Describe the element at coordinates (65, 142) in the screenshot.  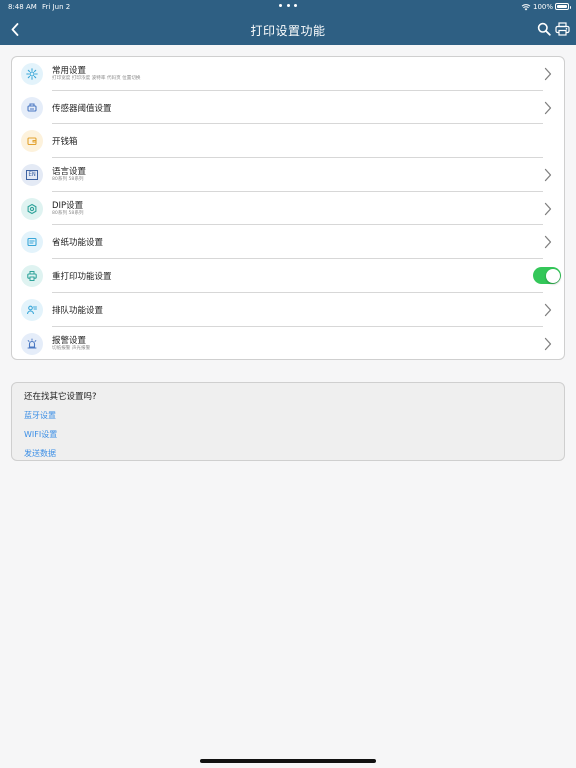
I see `settings-item-title: 开钱箱` at that location.